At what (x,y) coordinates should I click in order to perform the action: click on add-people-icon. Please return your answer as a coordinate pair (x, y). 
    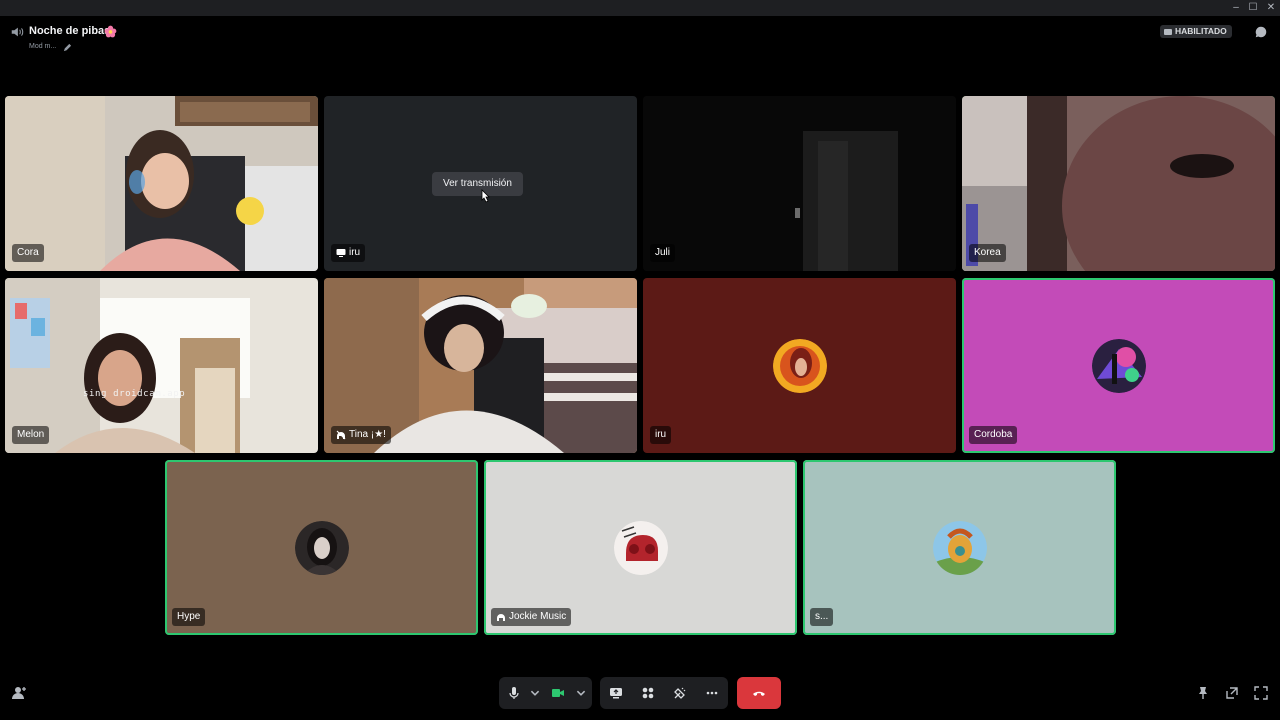
    Looking at the image, I should click on (19, 693).